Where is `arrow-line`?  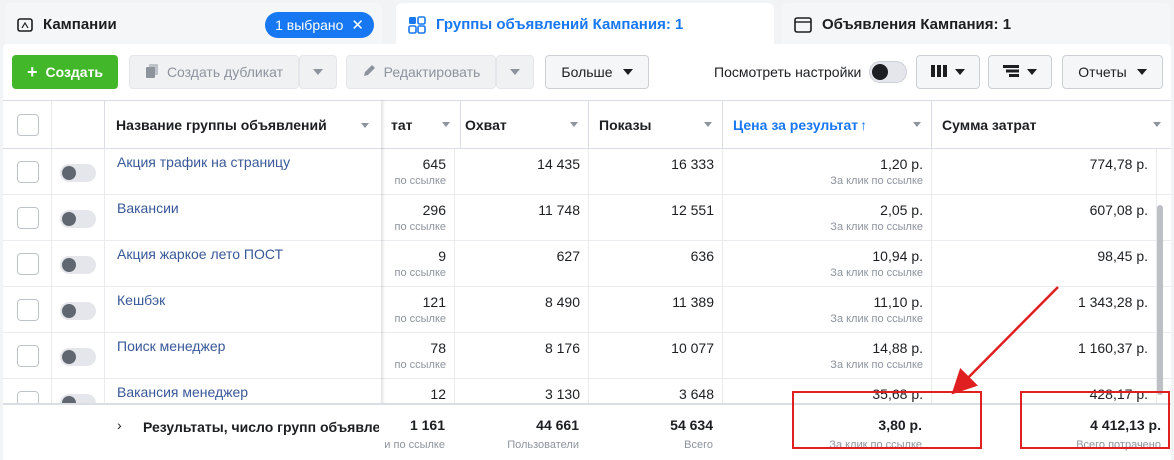
arrow-line is located at coordinates (1005, 340).